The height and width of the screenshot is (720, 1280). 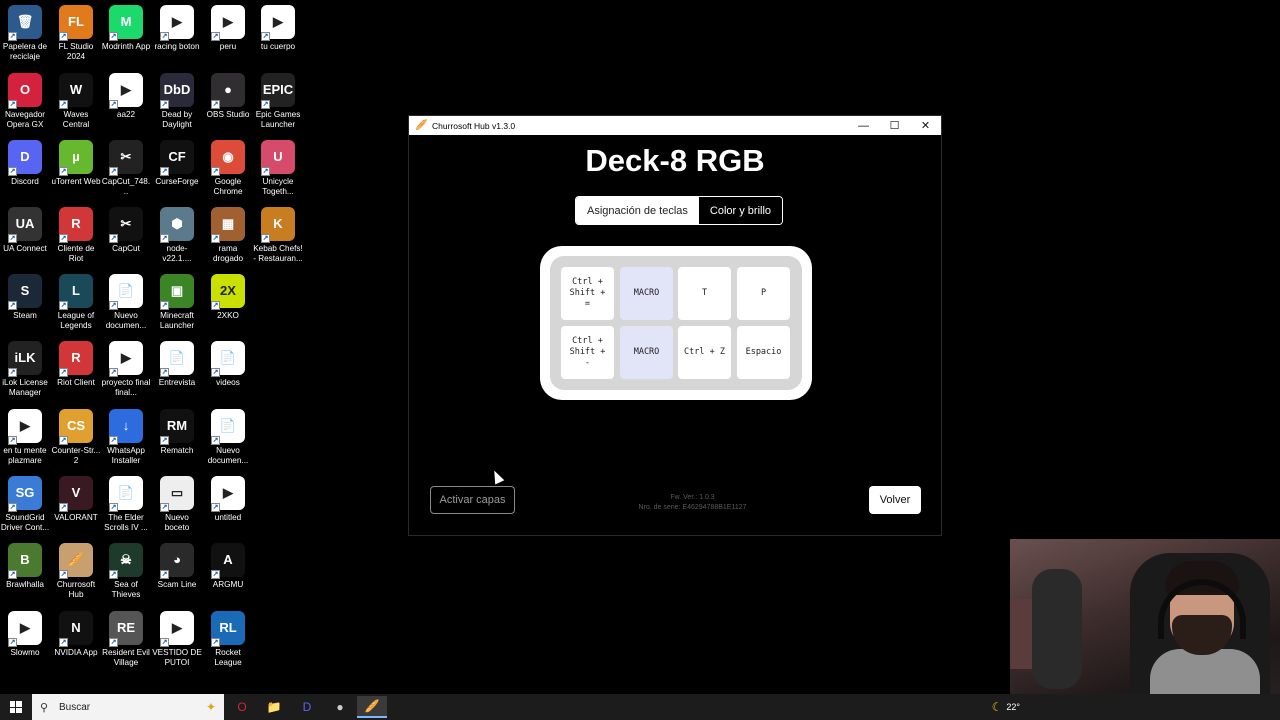 What do you see at coordinates (126, 230) in the screenshot?
I see `desktop-icon: ✂ ↗ CapCut` at bounding box center [126, 230].